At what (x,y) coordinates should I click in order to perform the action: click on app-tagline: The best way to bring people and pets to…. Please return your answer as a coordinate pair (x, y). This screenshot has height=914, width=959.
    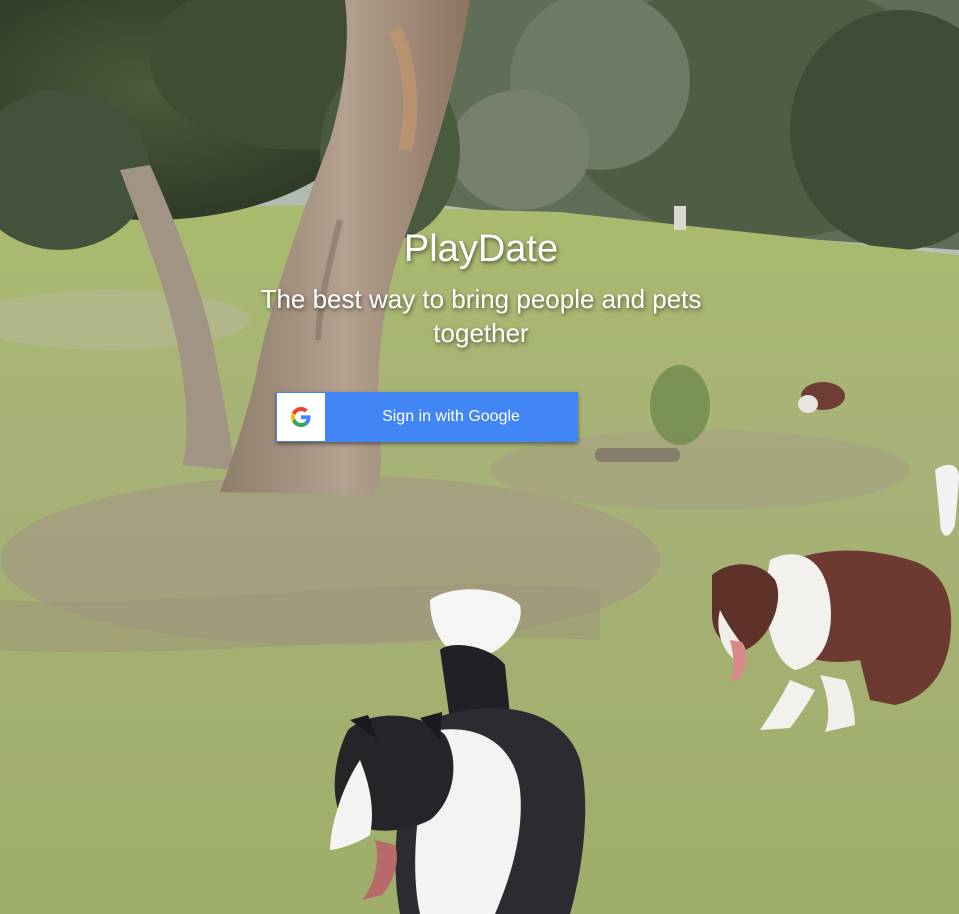
    Looking at the image, I should click on (481, 316).